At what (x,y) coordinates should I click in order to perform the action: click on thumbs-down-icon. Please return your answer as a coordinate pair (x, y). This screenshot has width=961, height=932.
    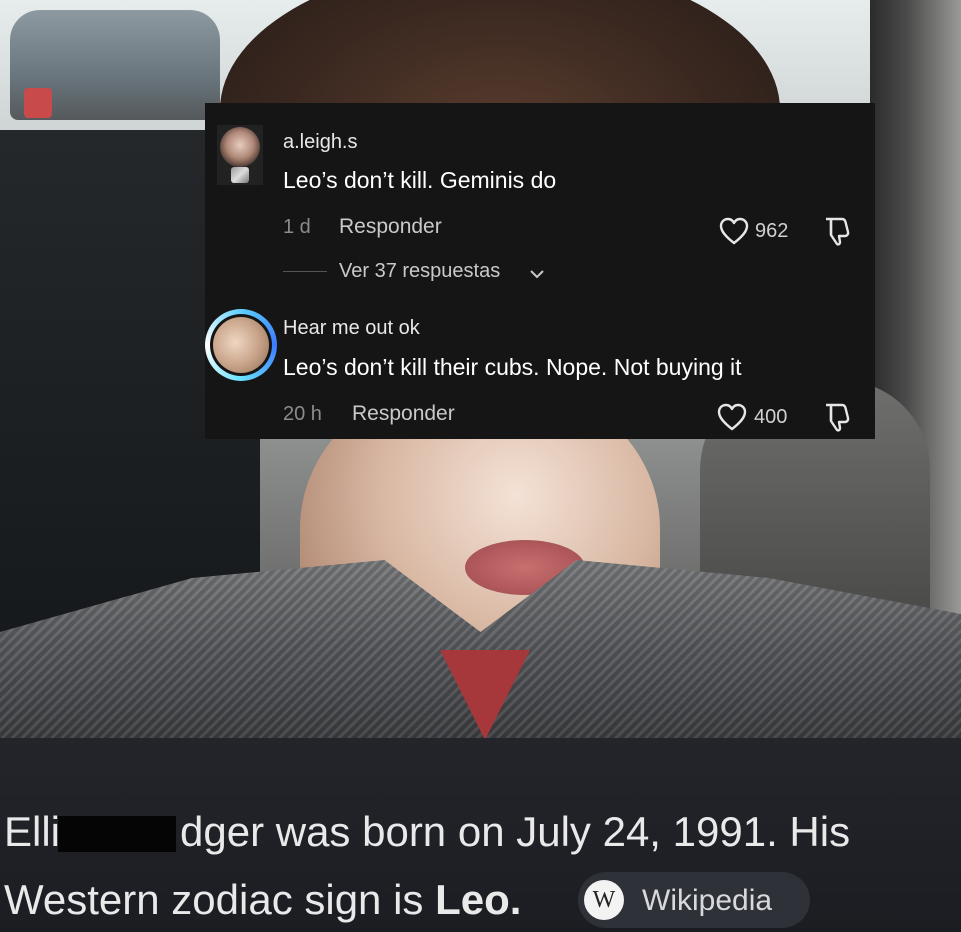
    Looking at the image, I should click on (837, 417).